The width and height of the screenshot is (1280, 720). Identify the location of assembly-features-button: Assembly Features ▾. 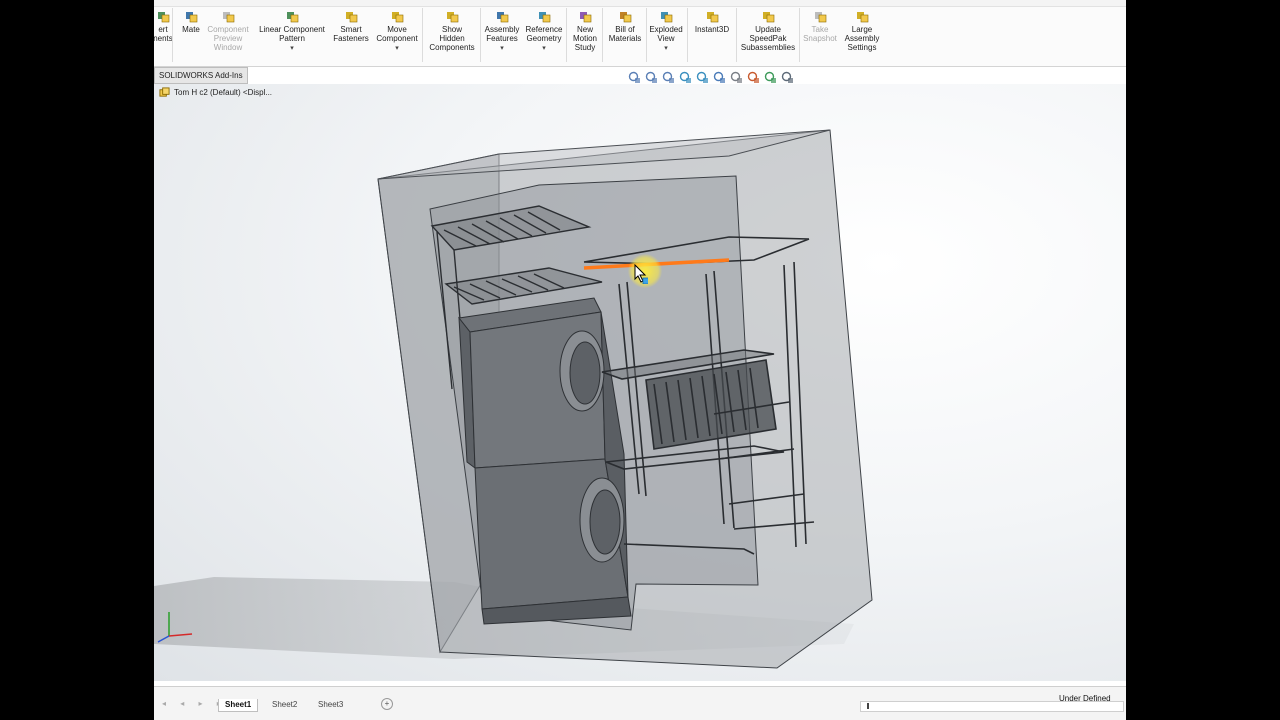
(502, 31).